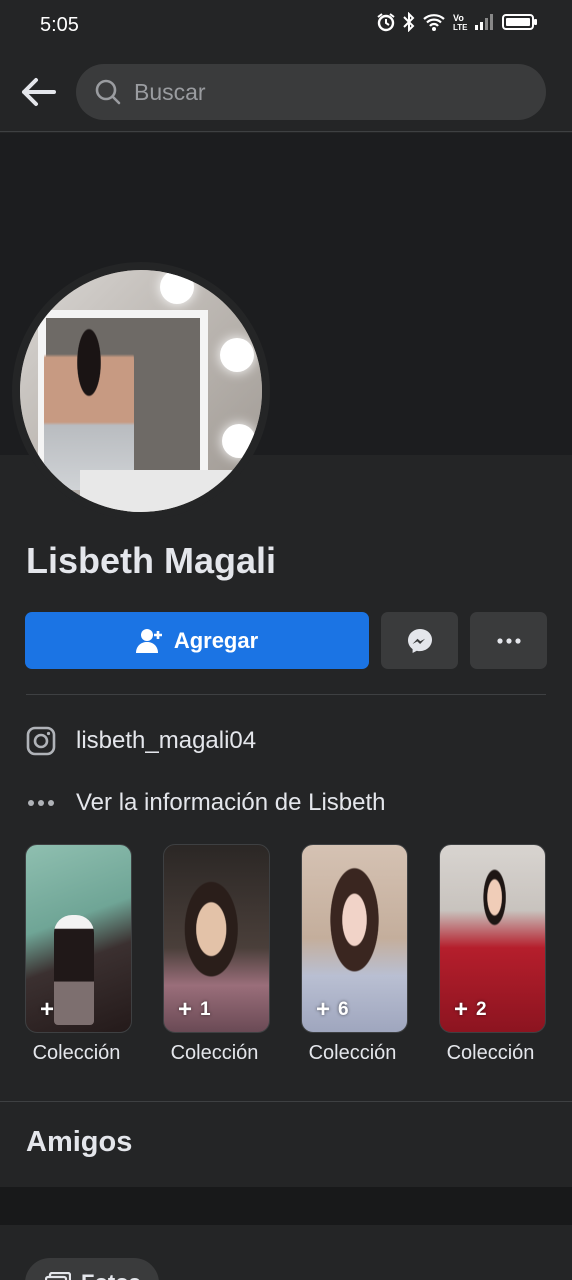  I want to click on add-friend-label: Agregar, so click(216, 640).